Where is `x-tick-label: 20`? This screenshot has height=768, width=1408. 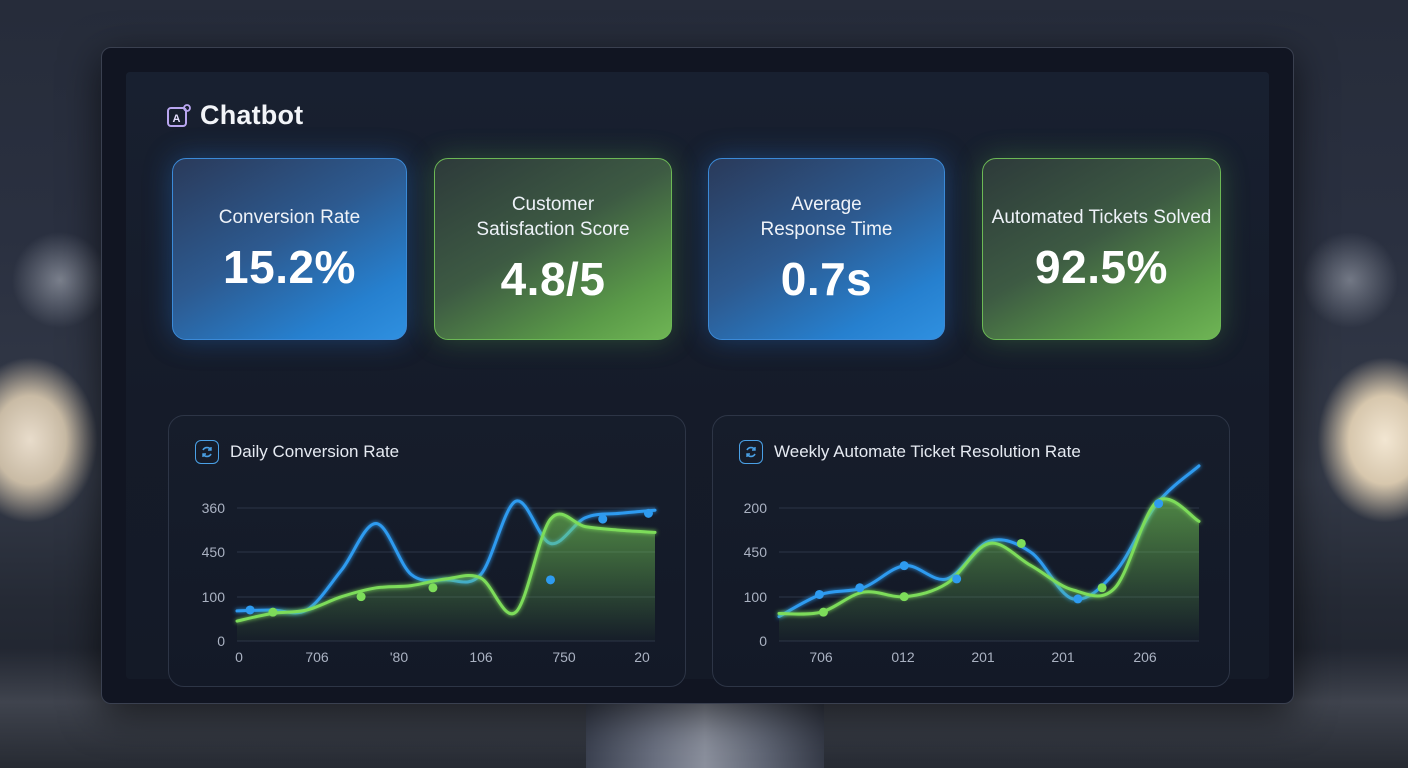
x-tick-label: 20 is located at coordinates (642, 657).